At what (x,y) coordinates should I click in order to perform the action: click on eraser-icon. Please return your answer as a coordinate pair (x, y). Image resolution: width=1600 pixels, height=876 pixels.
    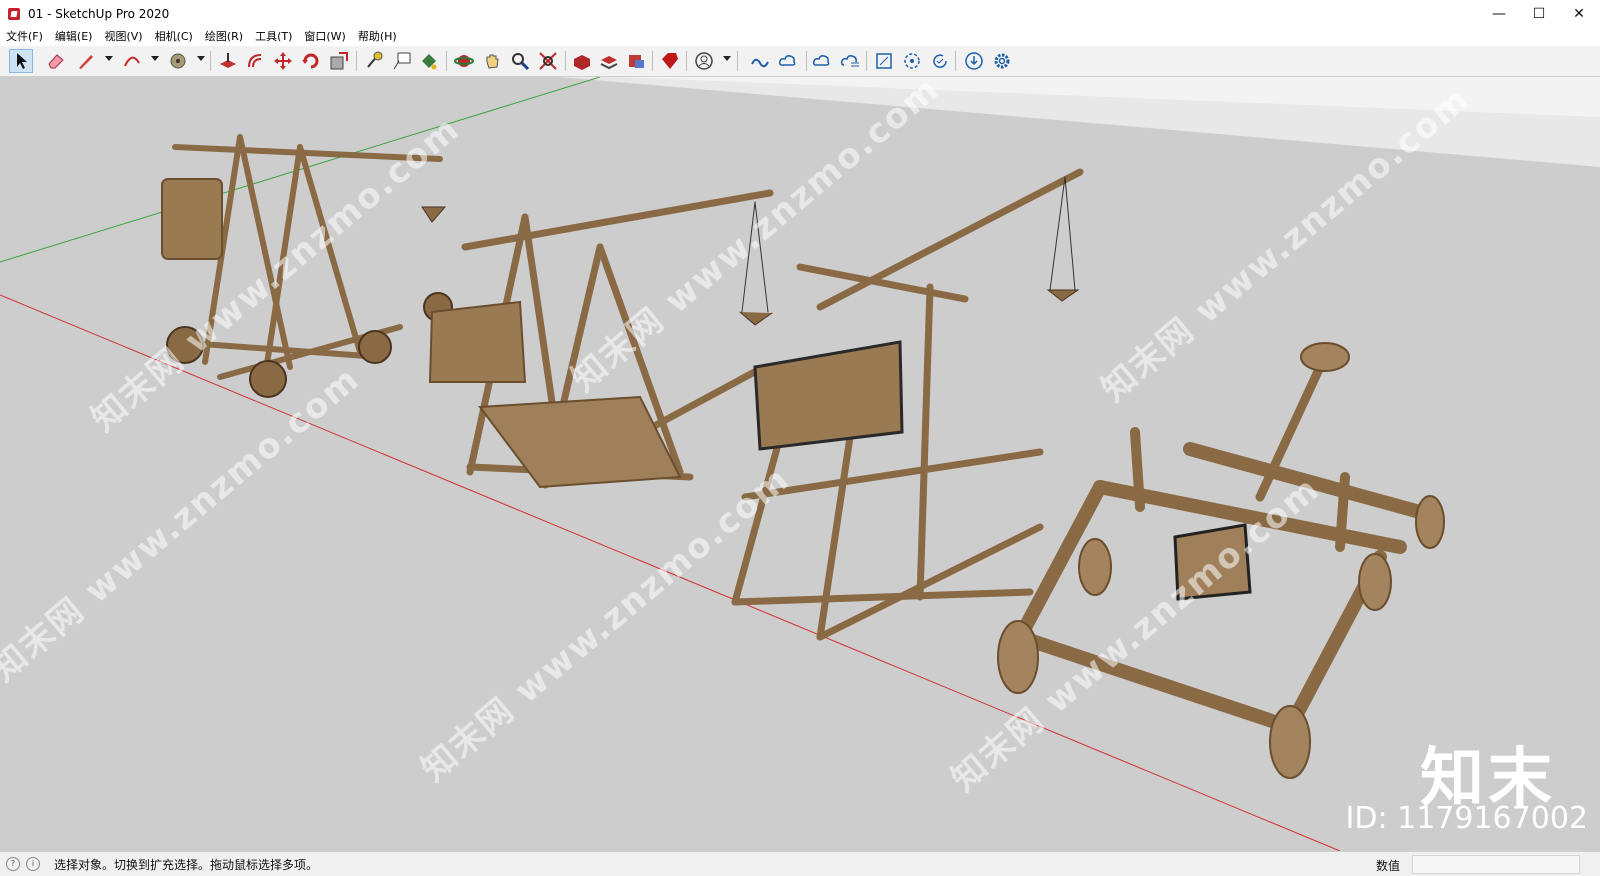
    Looking at the image, I should click on (56, 61).